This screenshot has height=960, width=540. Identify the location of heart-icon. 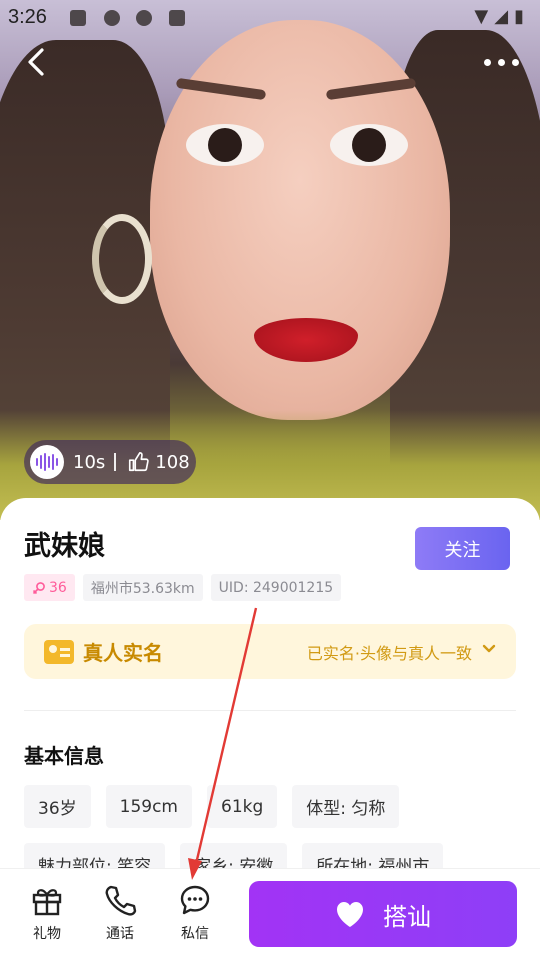
(350, 914).